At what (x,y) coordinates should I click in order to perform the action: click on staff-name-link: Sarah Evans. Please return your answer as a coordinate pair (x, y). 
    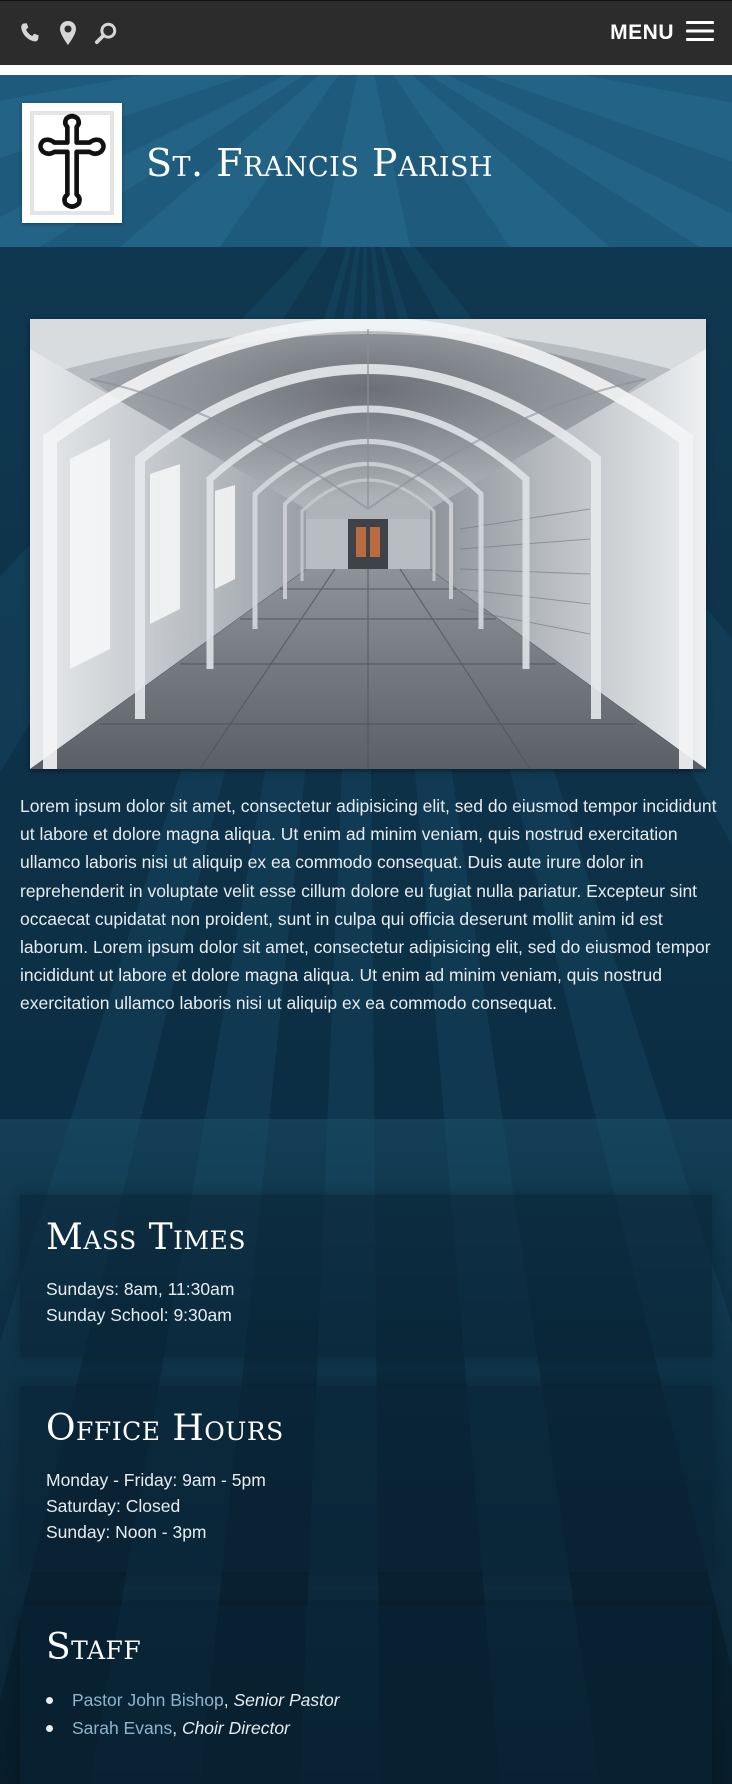
    Looking at the image, I should click on (122, 1728).